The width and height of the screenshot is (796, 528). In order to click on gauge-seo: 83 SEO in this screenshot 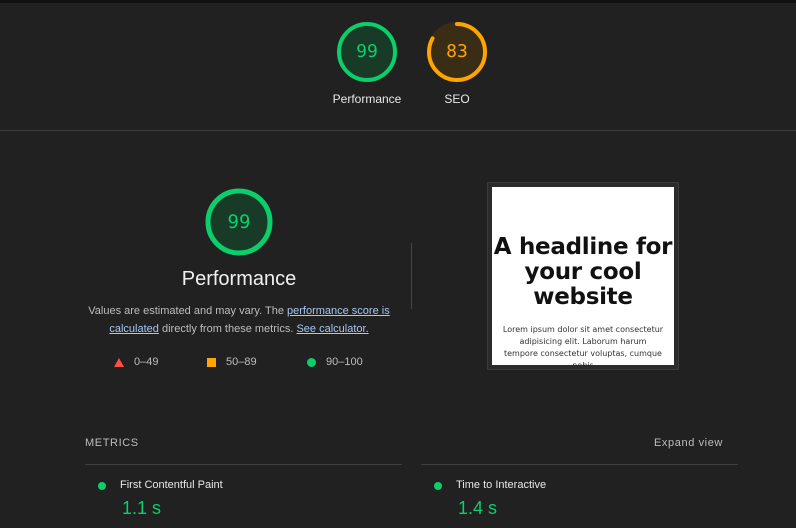, I will do `click(457, 63)`.